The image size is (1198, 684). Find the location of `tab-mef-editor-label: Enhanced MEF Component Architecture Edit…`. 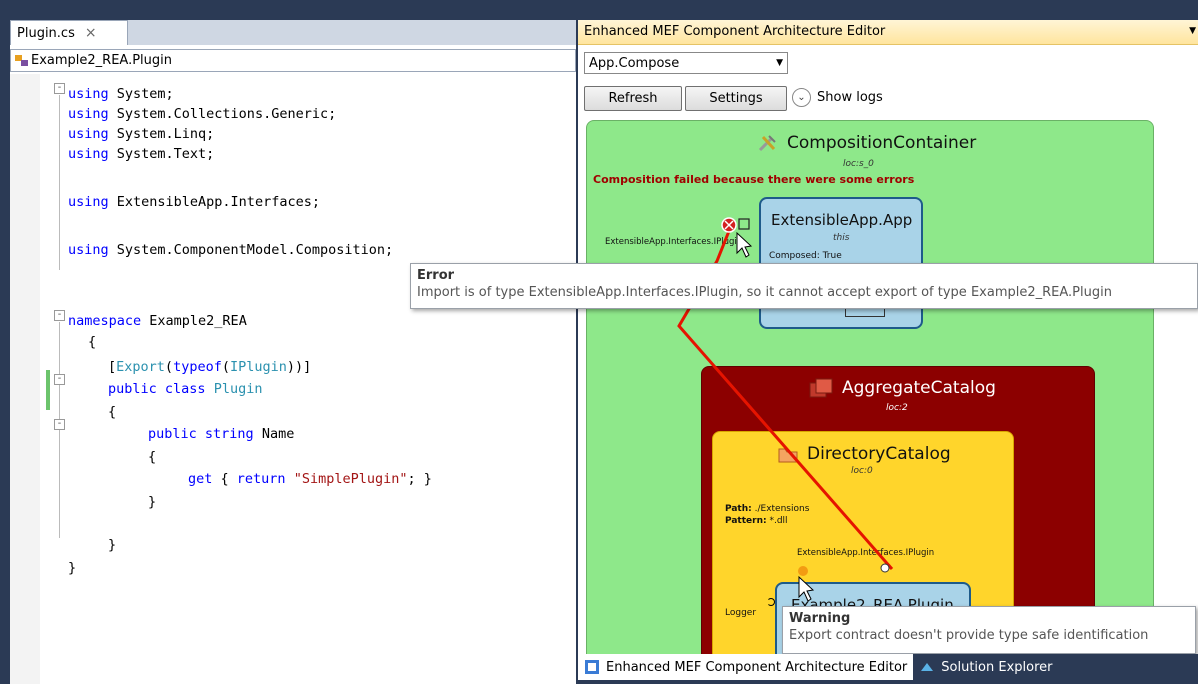

tab-mef-editor-label: Enhanced MEF Component Architecture Edit… is located at coordinates (757, 667).